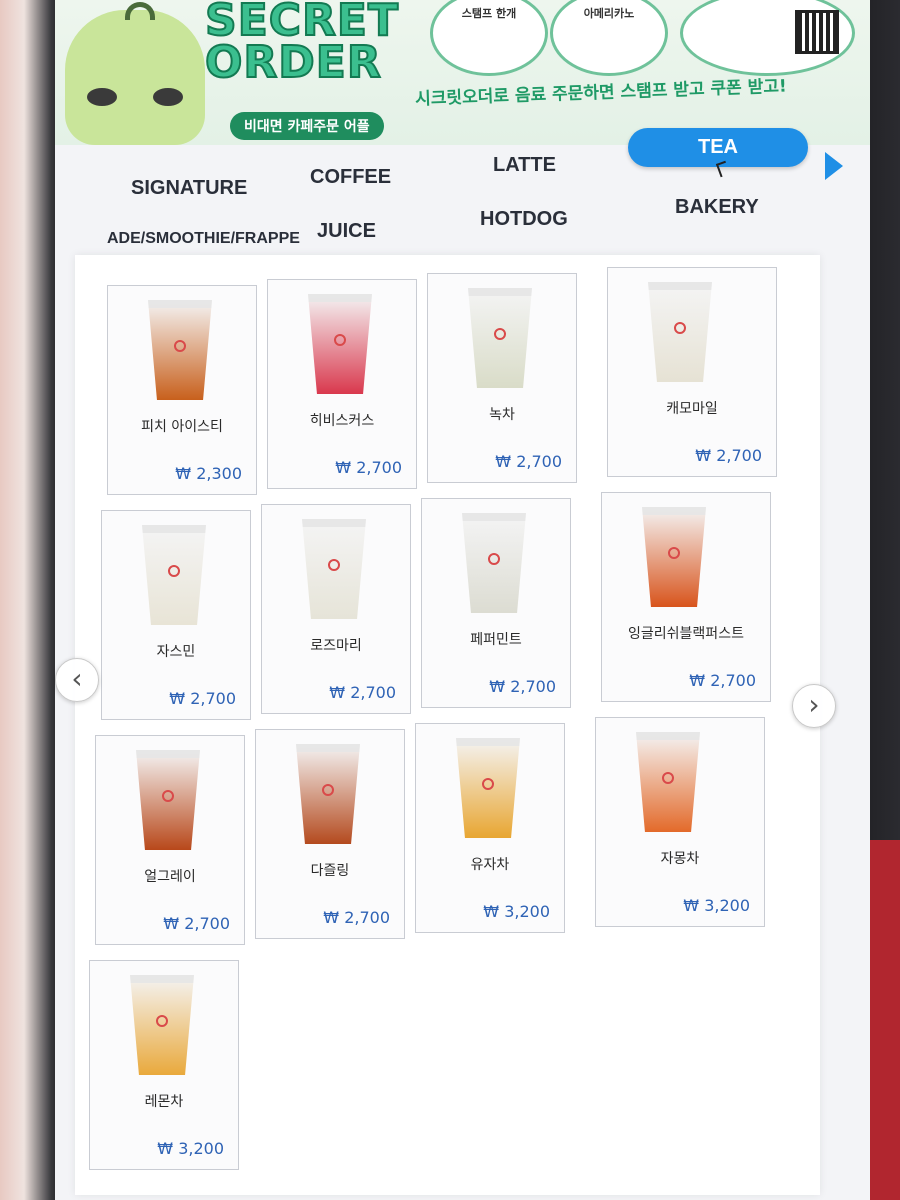 The width and height of the screenshot is (900, 1200). I want to click on chevron-left-icon: ‹, so click(77, 678).